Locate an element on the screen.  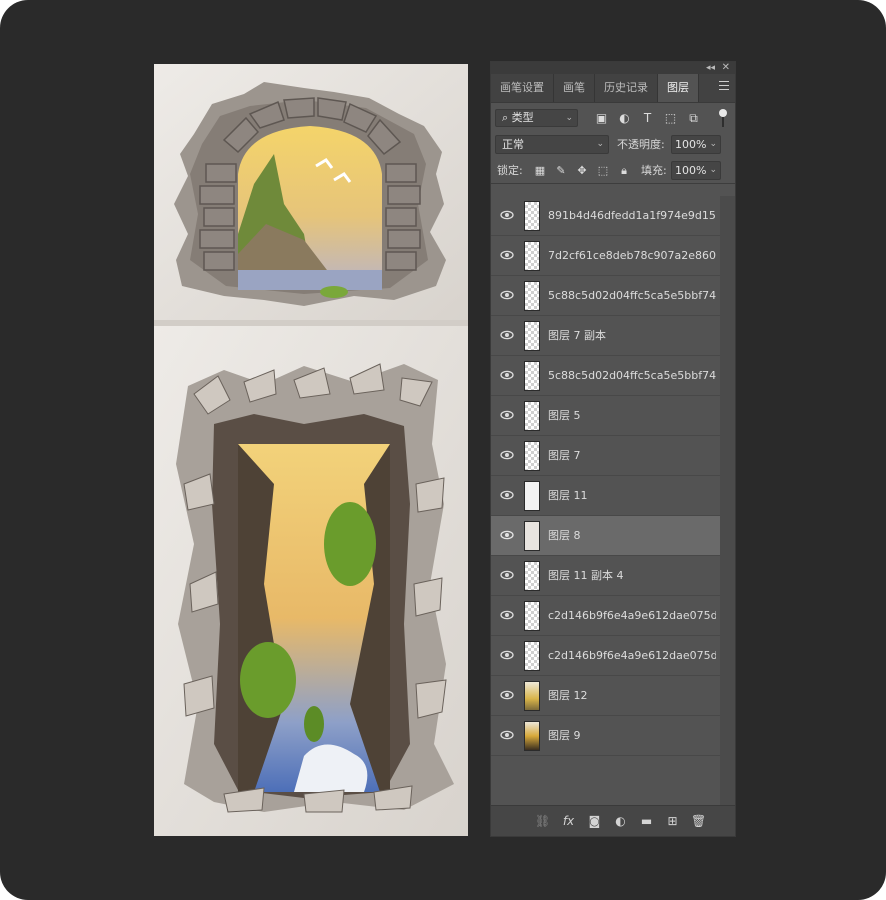
panel-menu-icon is located at coordinates (724, 86).